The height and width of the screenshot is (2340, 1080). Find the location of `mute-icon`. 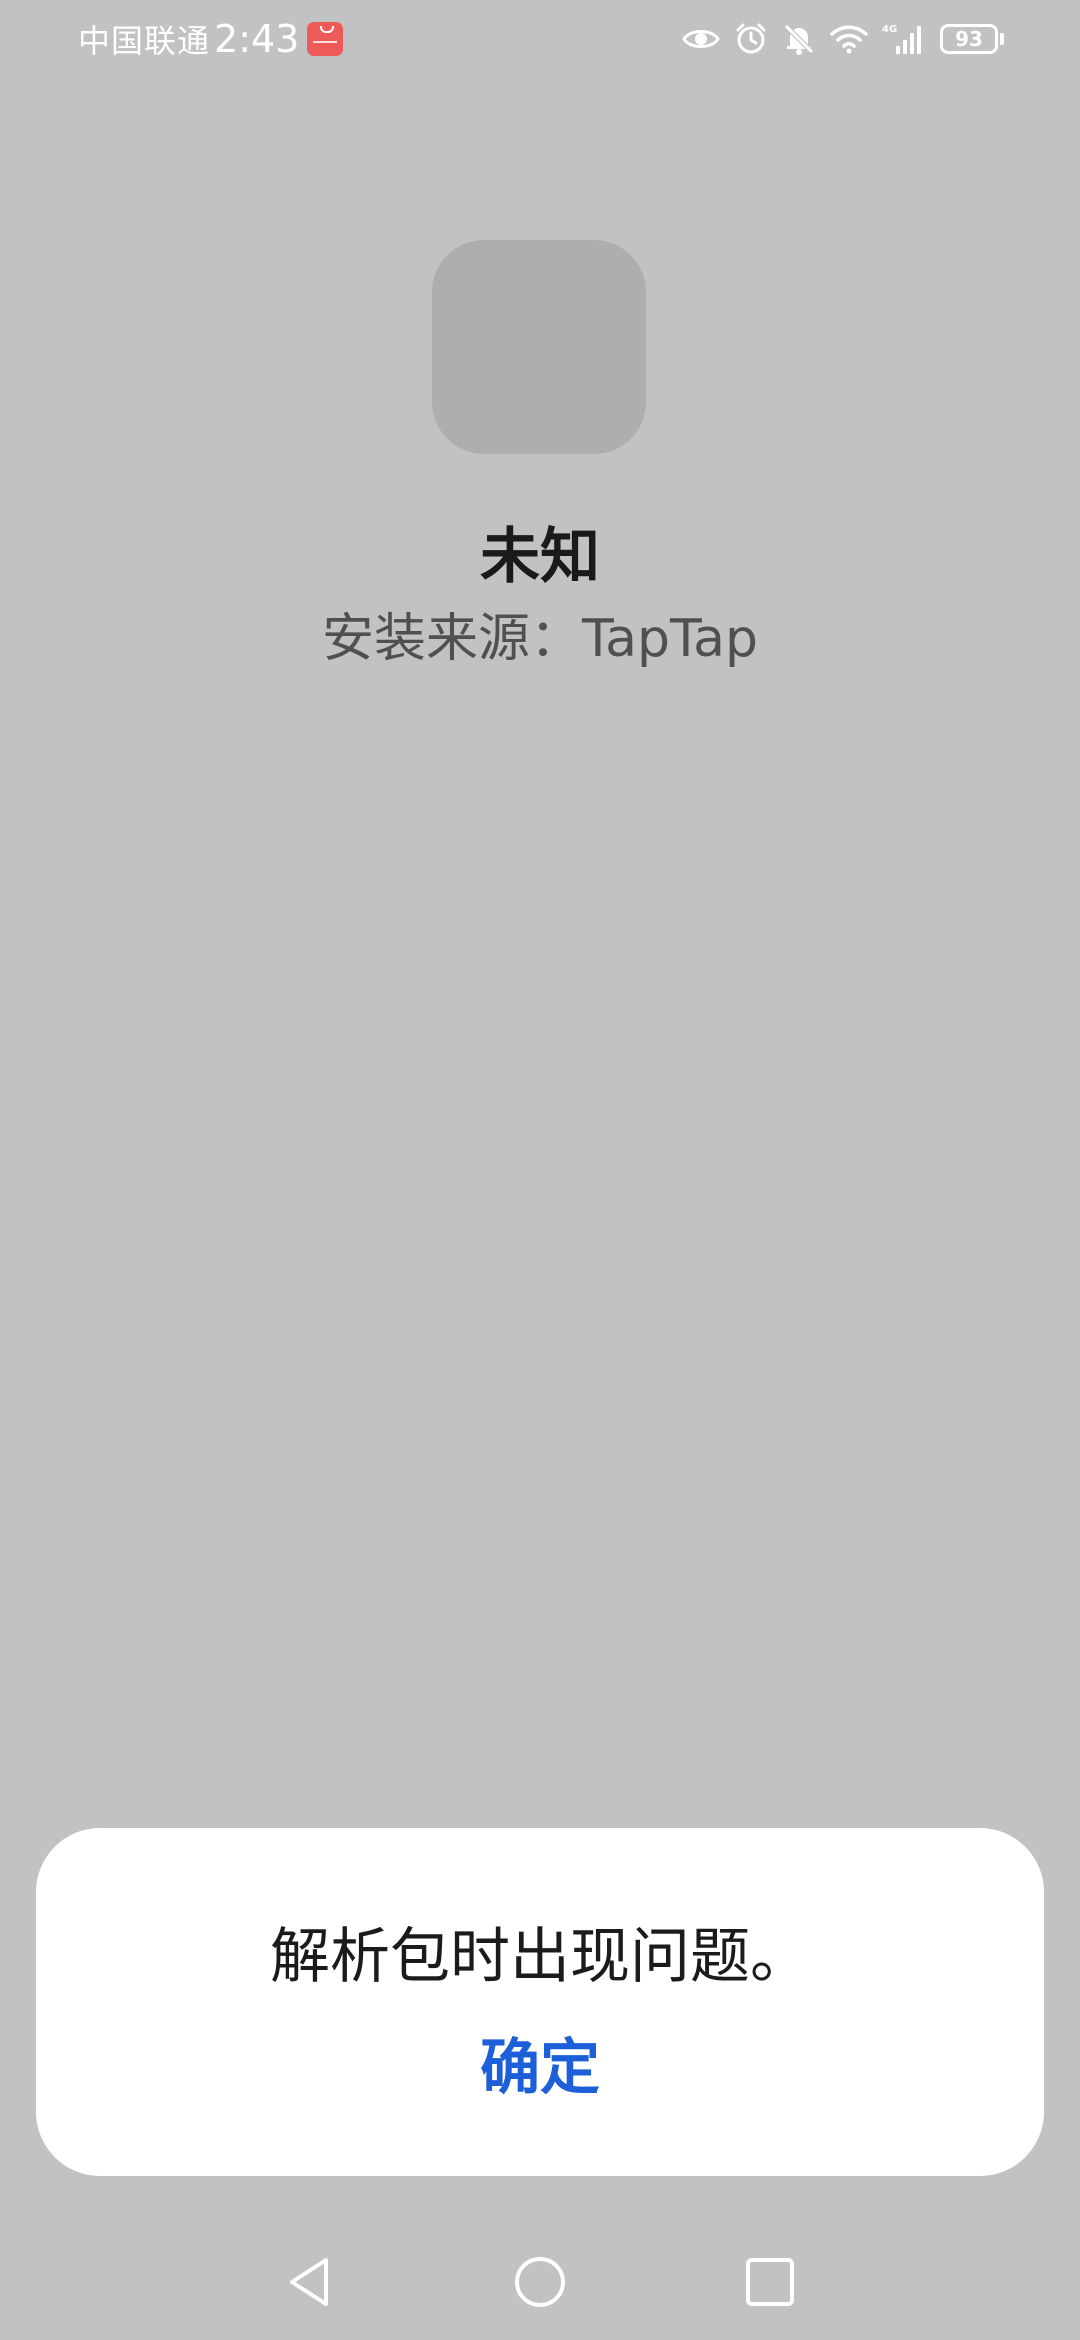

mute-icon is located at coordinates (799, 39).